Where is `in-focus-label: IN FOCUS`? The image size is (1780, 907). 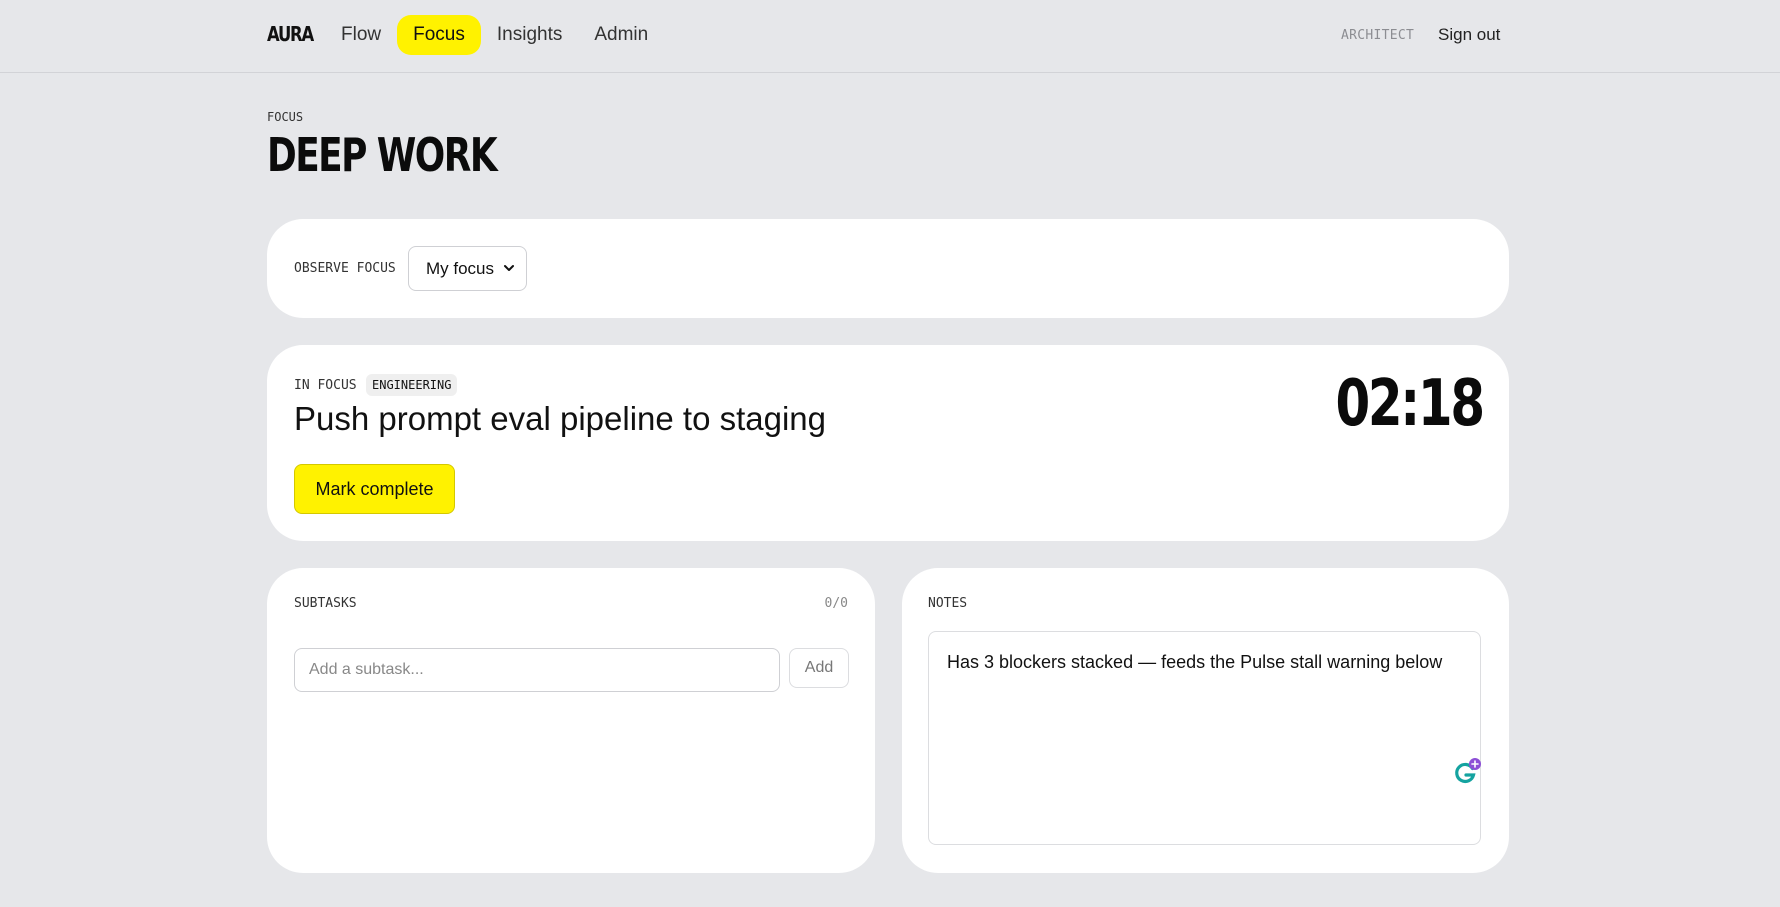
in-focus-label: IN FOCUS is located at coordinates (325, 385).